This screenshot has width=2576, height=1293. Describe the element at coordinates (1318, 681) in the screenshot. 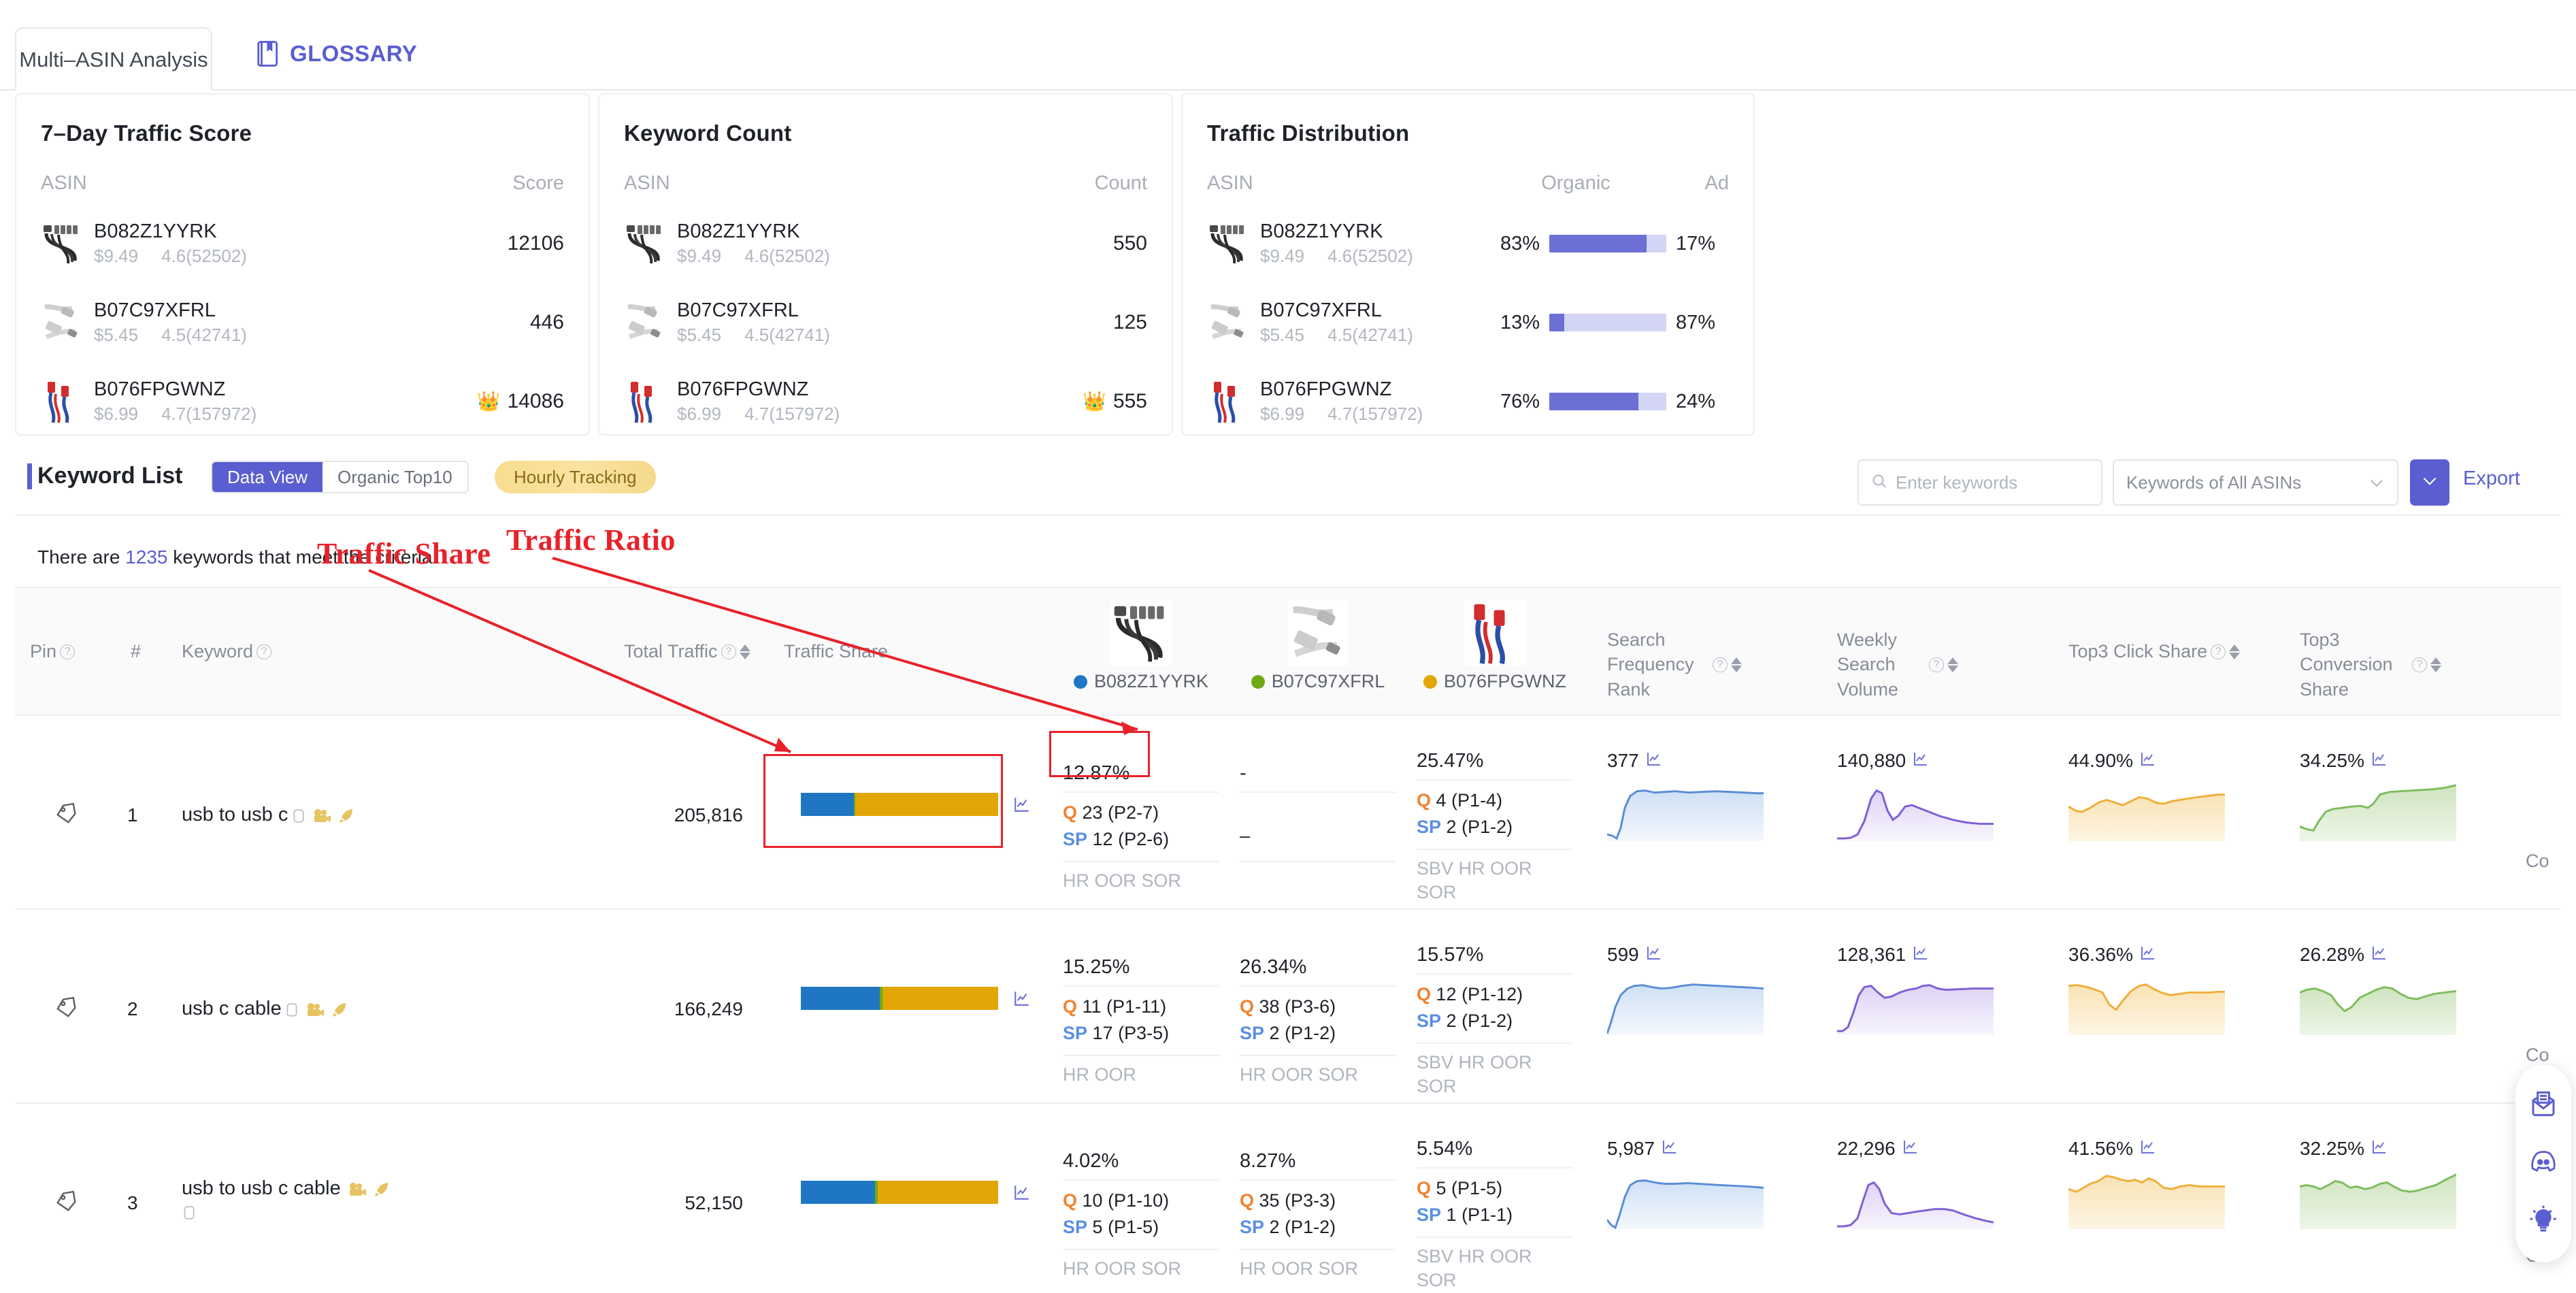

I see `asin-column-label: B07C97XFRL` at that location.